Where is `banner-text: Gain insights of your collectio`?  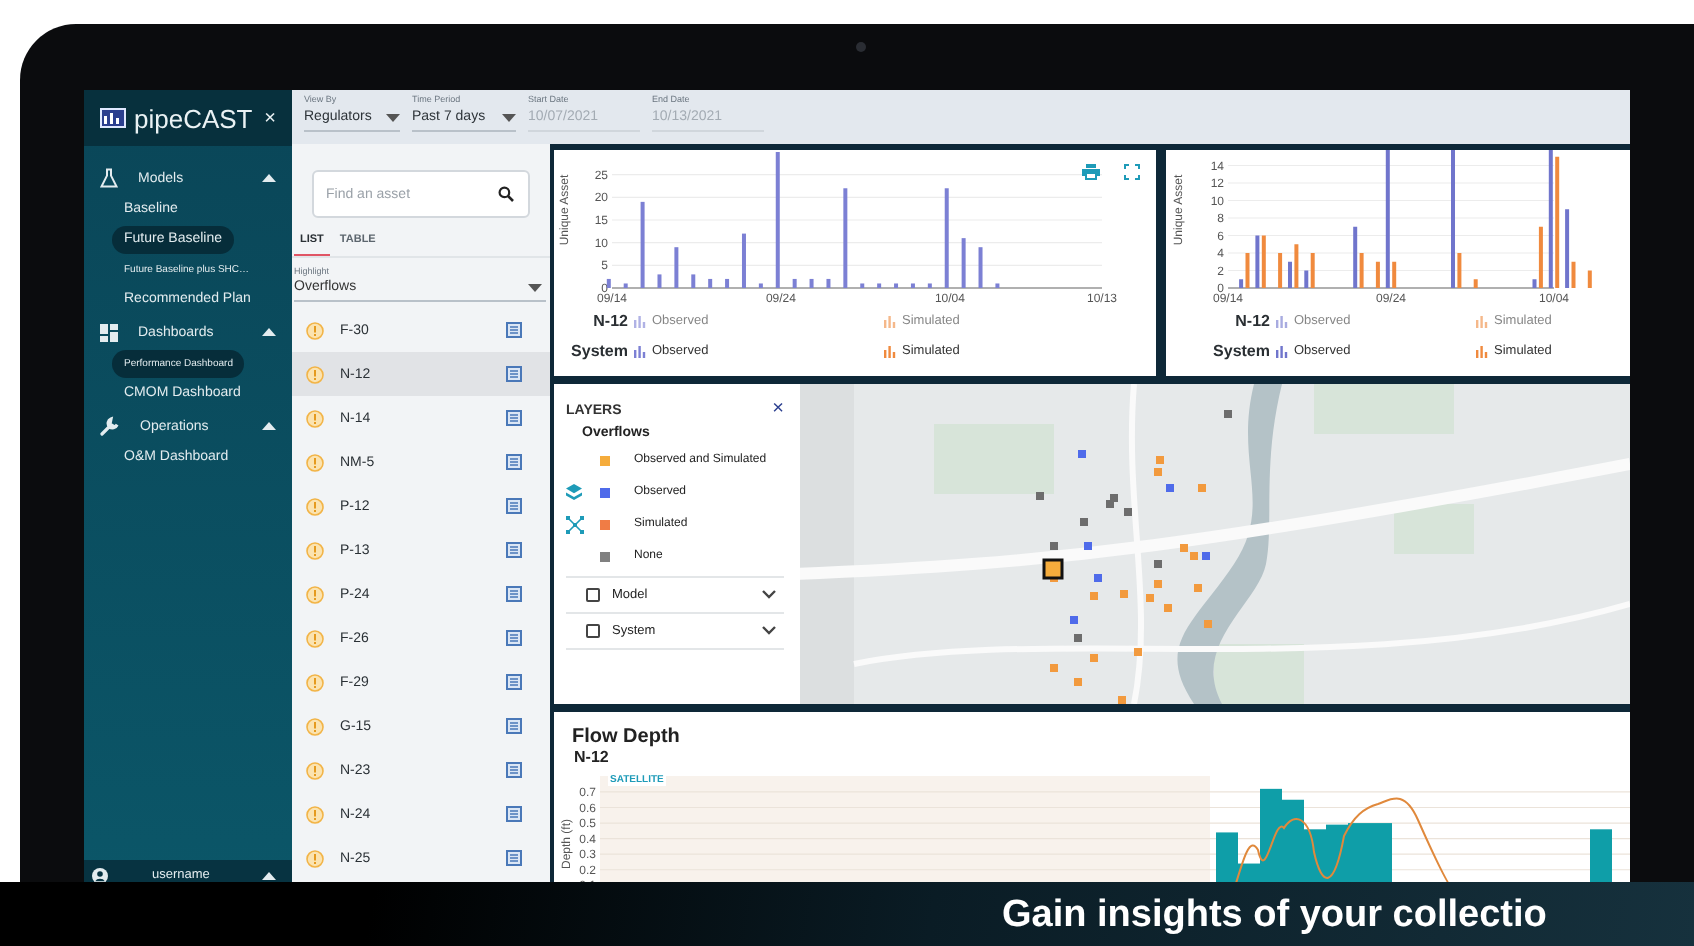 banner-text: Gain insights of your collectio is located at coordinates (1274, 916).